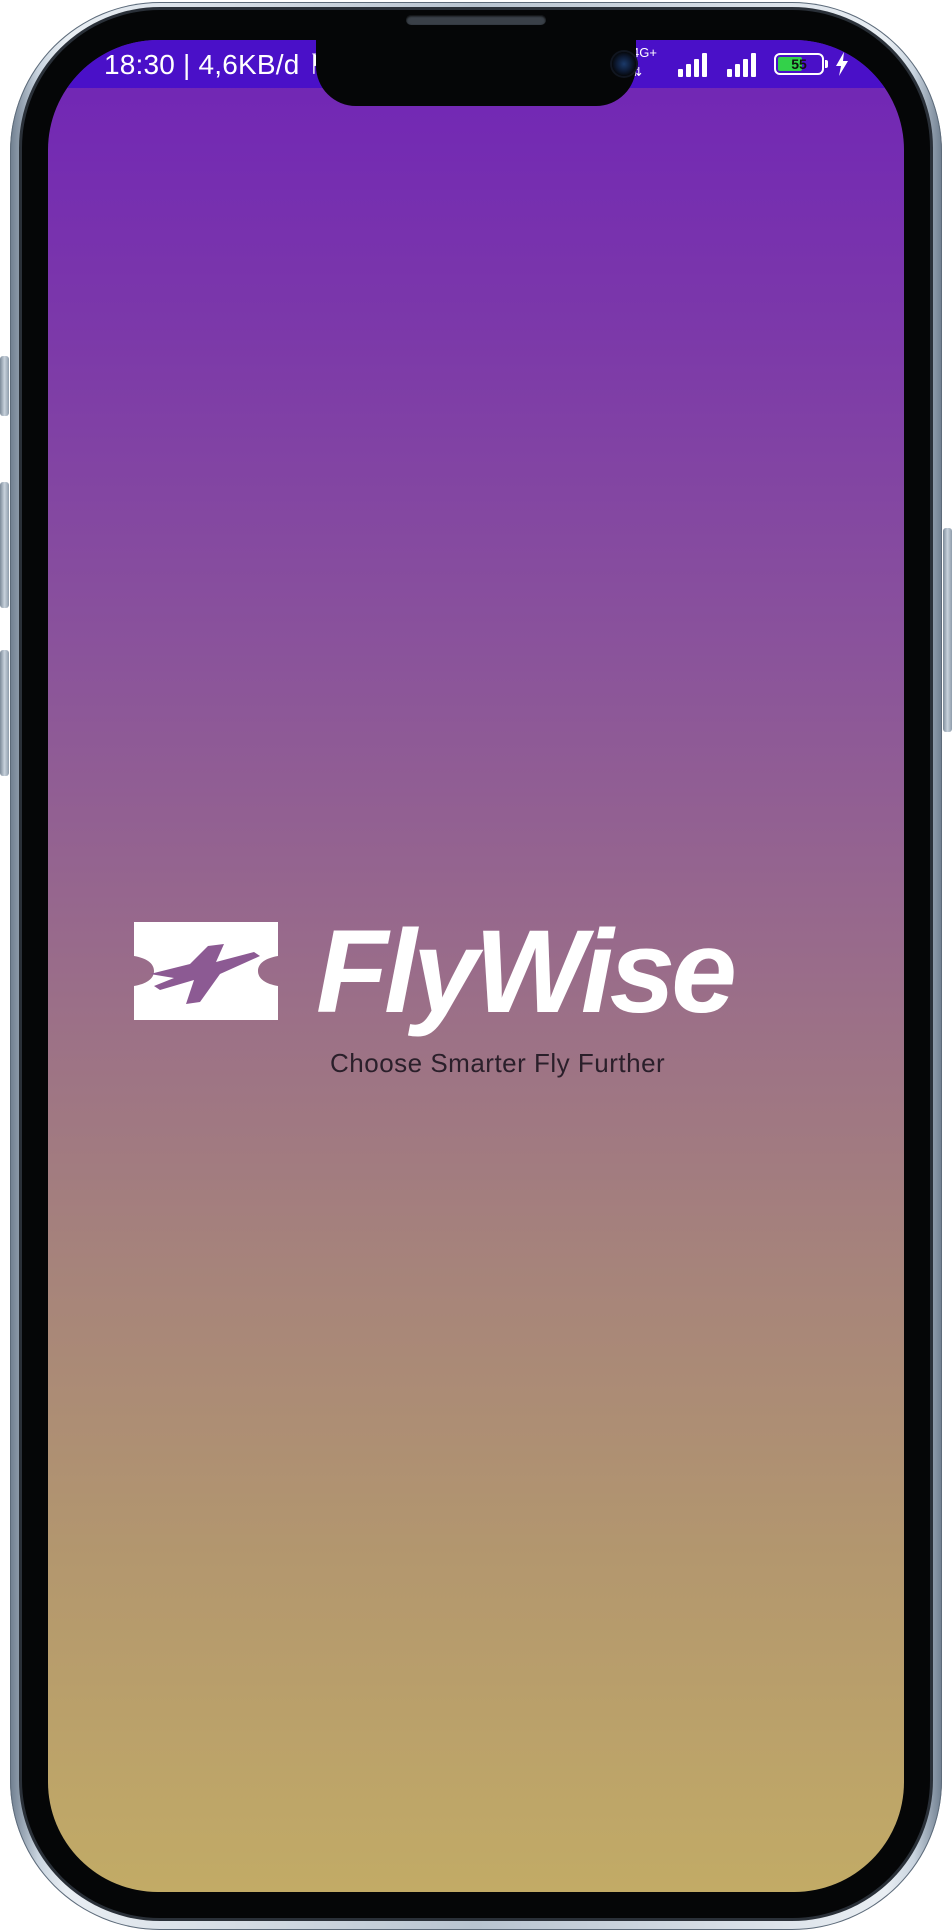 This screenshot has width=952, height=1932. I want to click on silent-switch, so click(4, 386).